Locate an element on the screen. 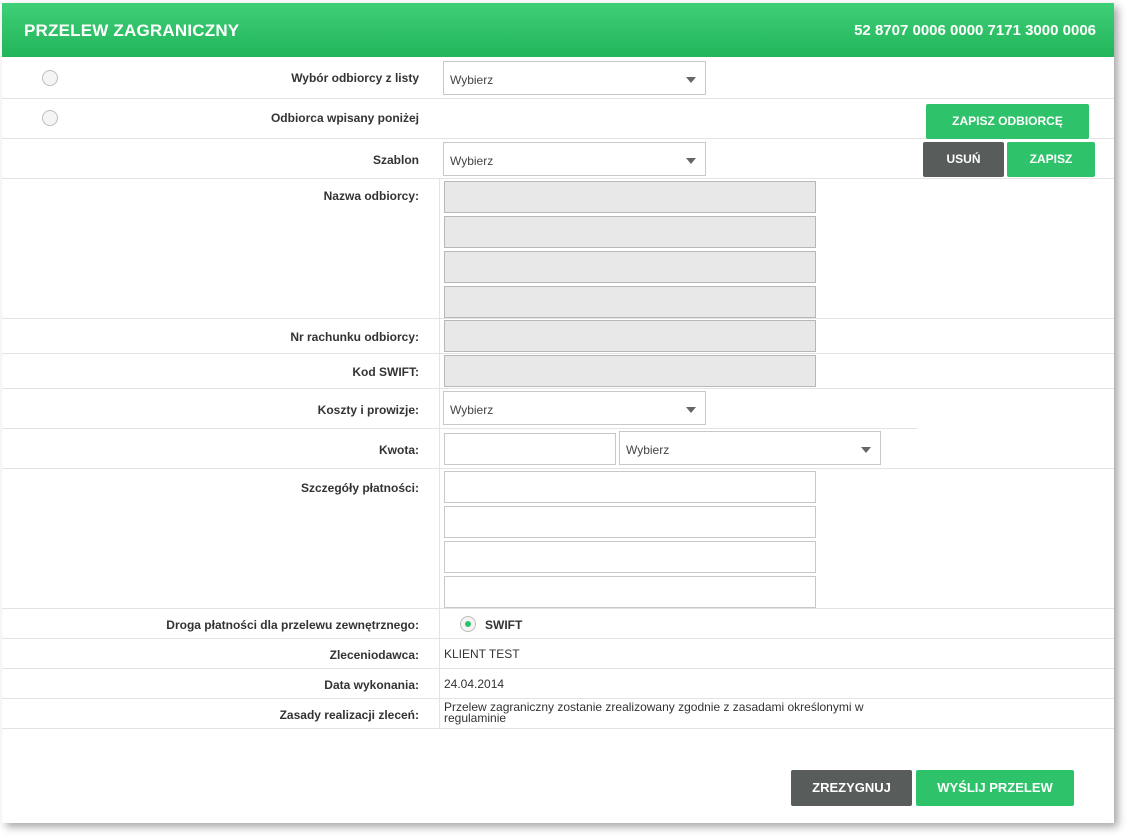  row-costs: Koszty i prowizje: Wybierz is located at coordinates (459, 409).